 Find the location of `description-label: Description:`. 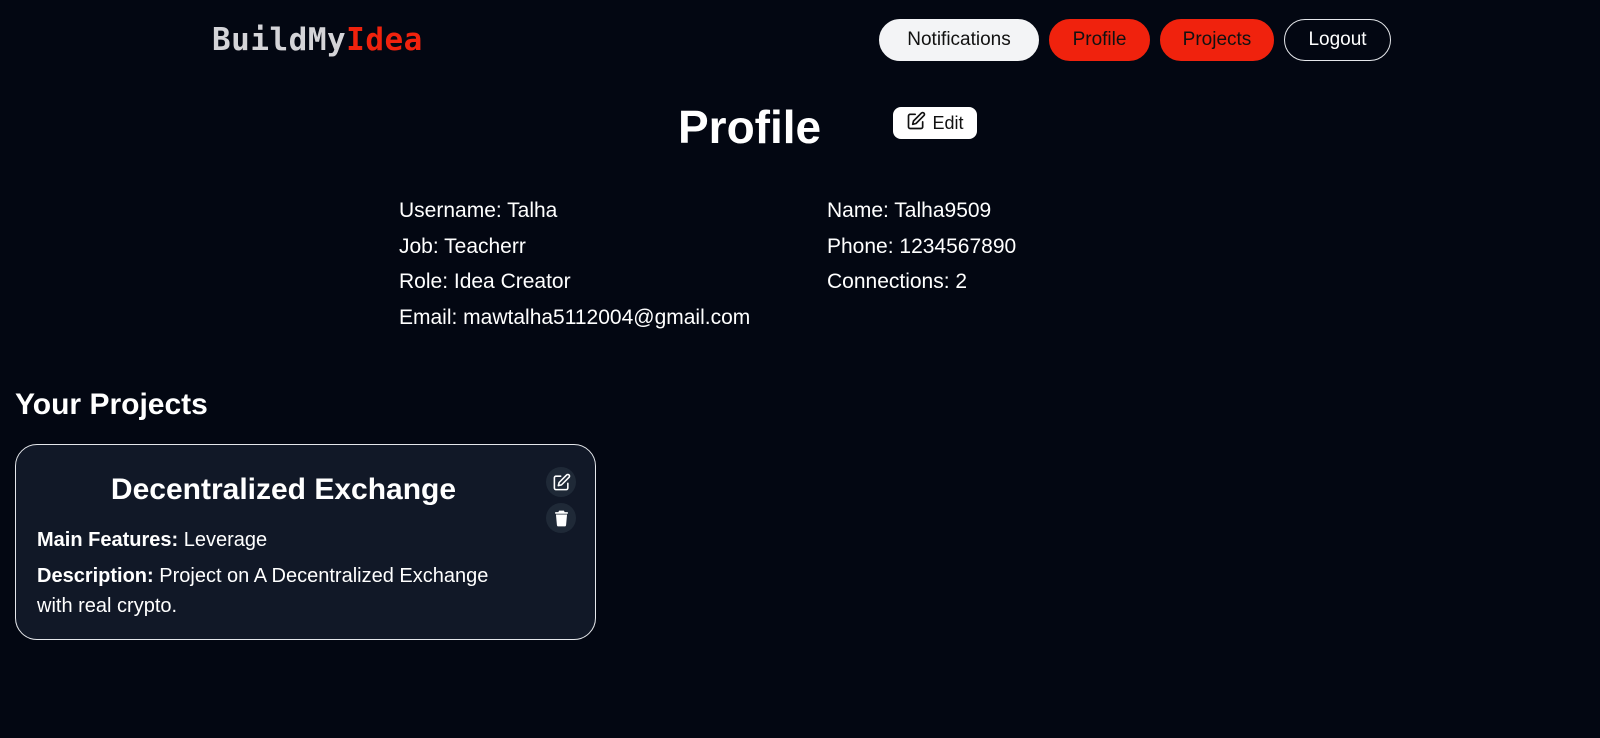

description-label: Description: is located at coordinates (95, 576).